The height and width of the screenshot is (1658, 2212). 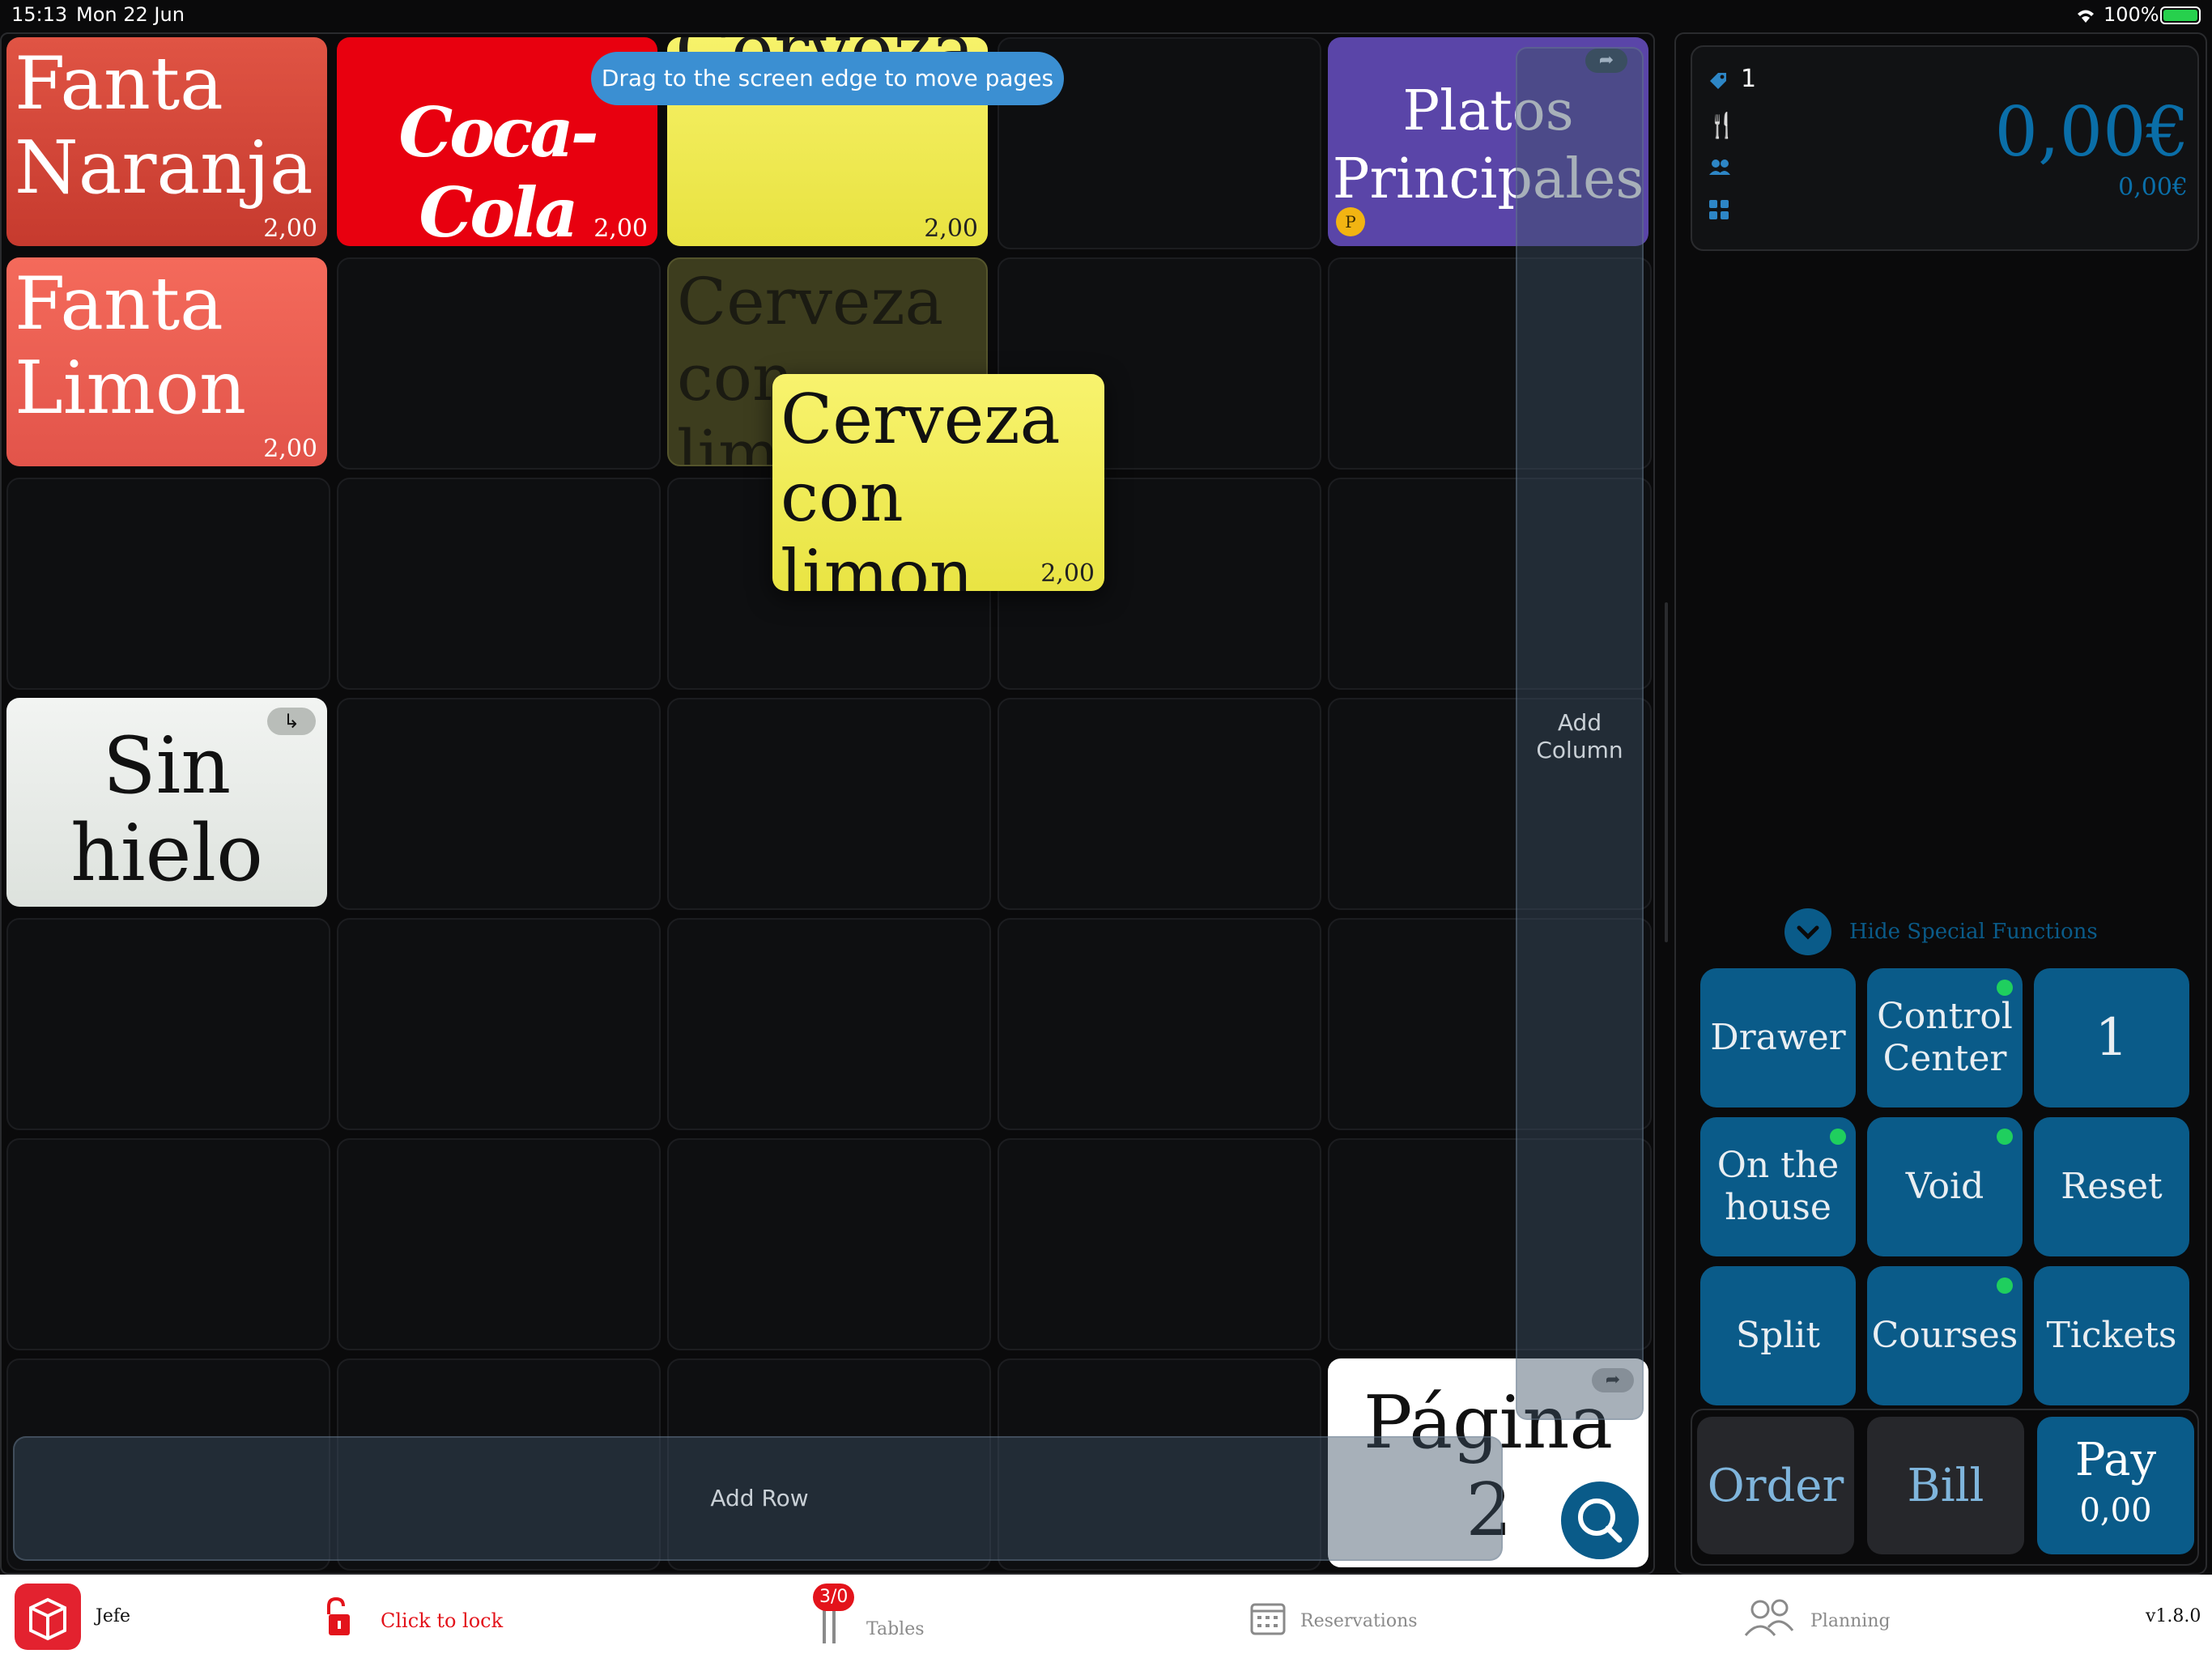 I want to click on lock-label: Click to lock, so click(x=443, y=1620).